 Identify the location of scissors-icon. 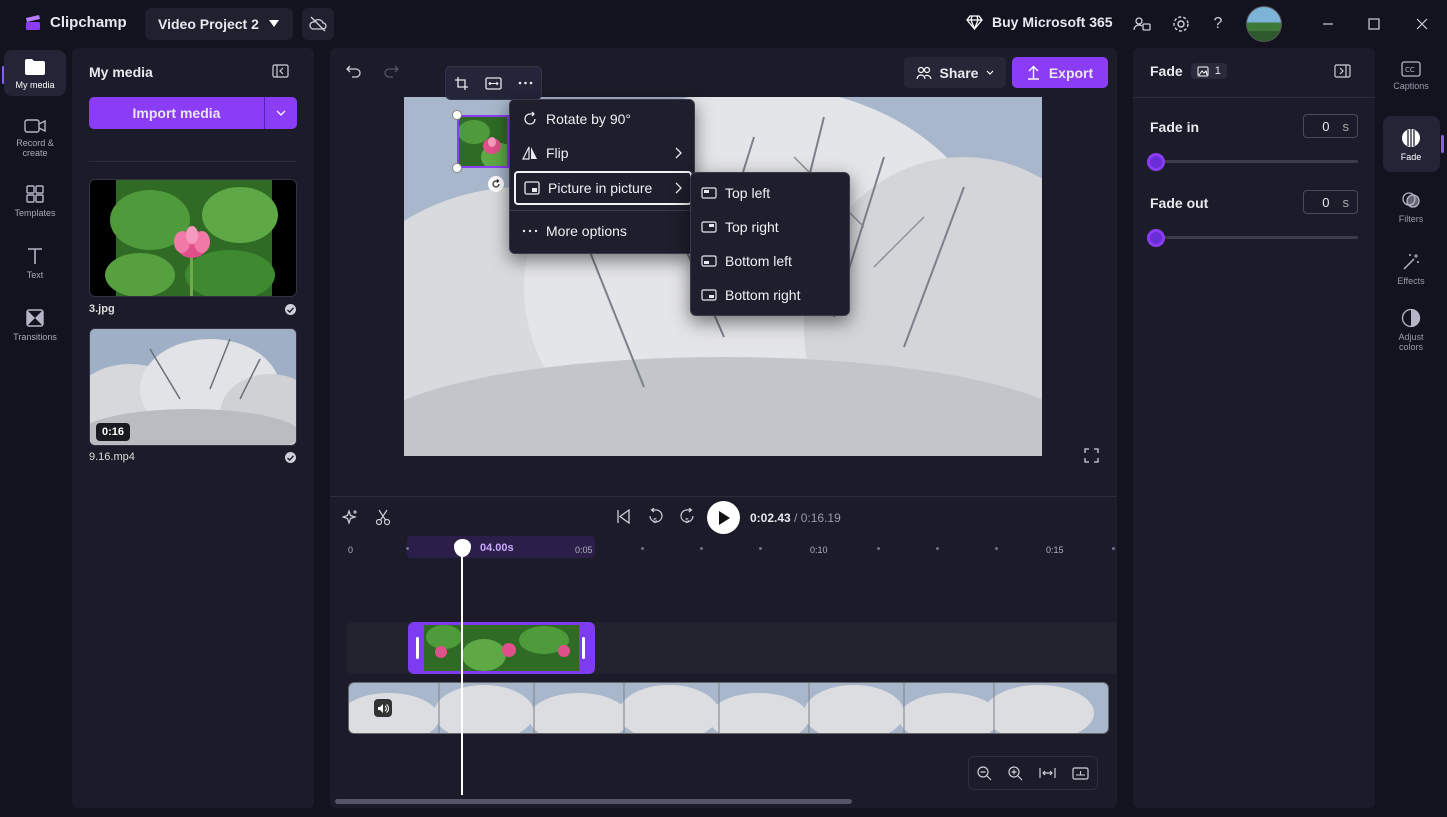
(383, 517).